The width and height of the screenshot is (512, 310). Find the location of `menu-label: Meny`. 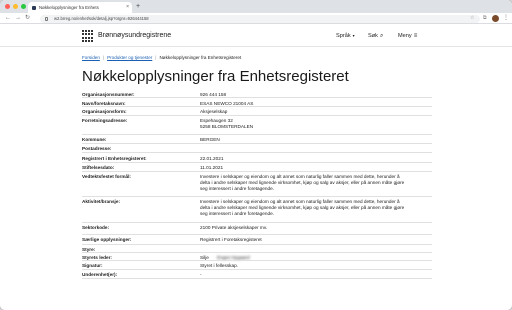

menu-label: Meny is located at coordinates (405, 36).